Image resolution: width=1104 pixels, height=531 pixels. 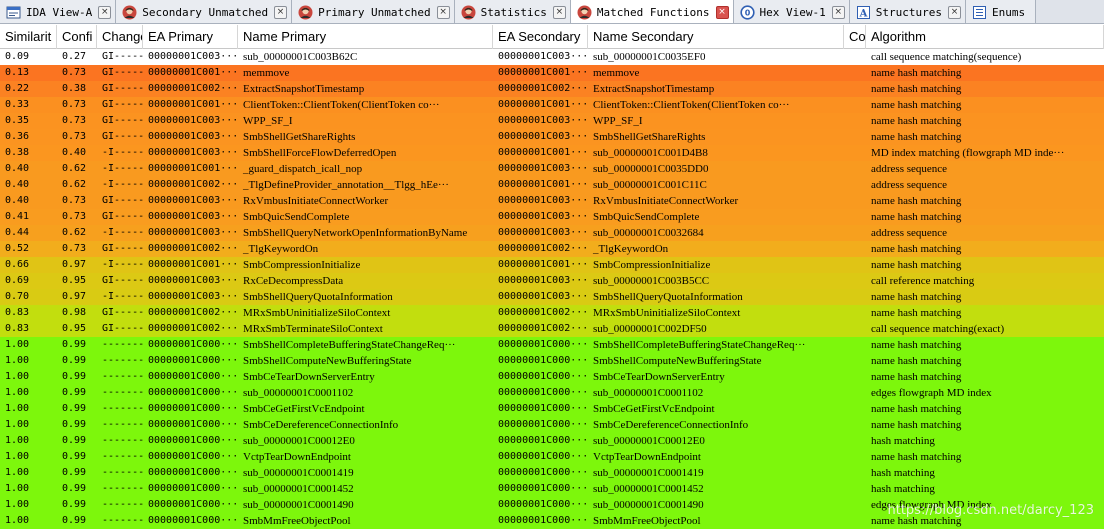 I want to click on tab-ida-view-a: IDA View-A ×, so click(x=58, y=11).